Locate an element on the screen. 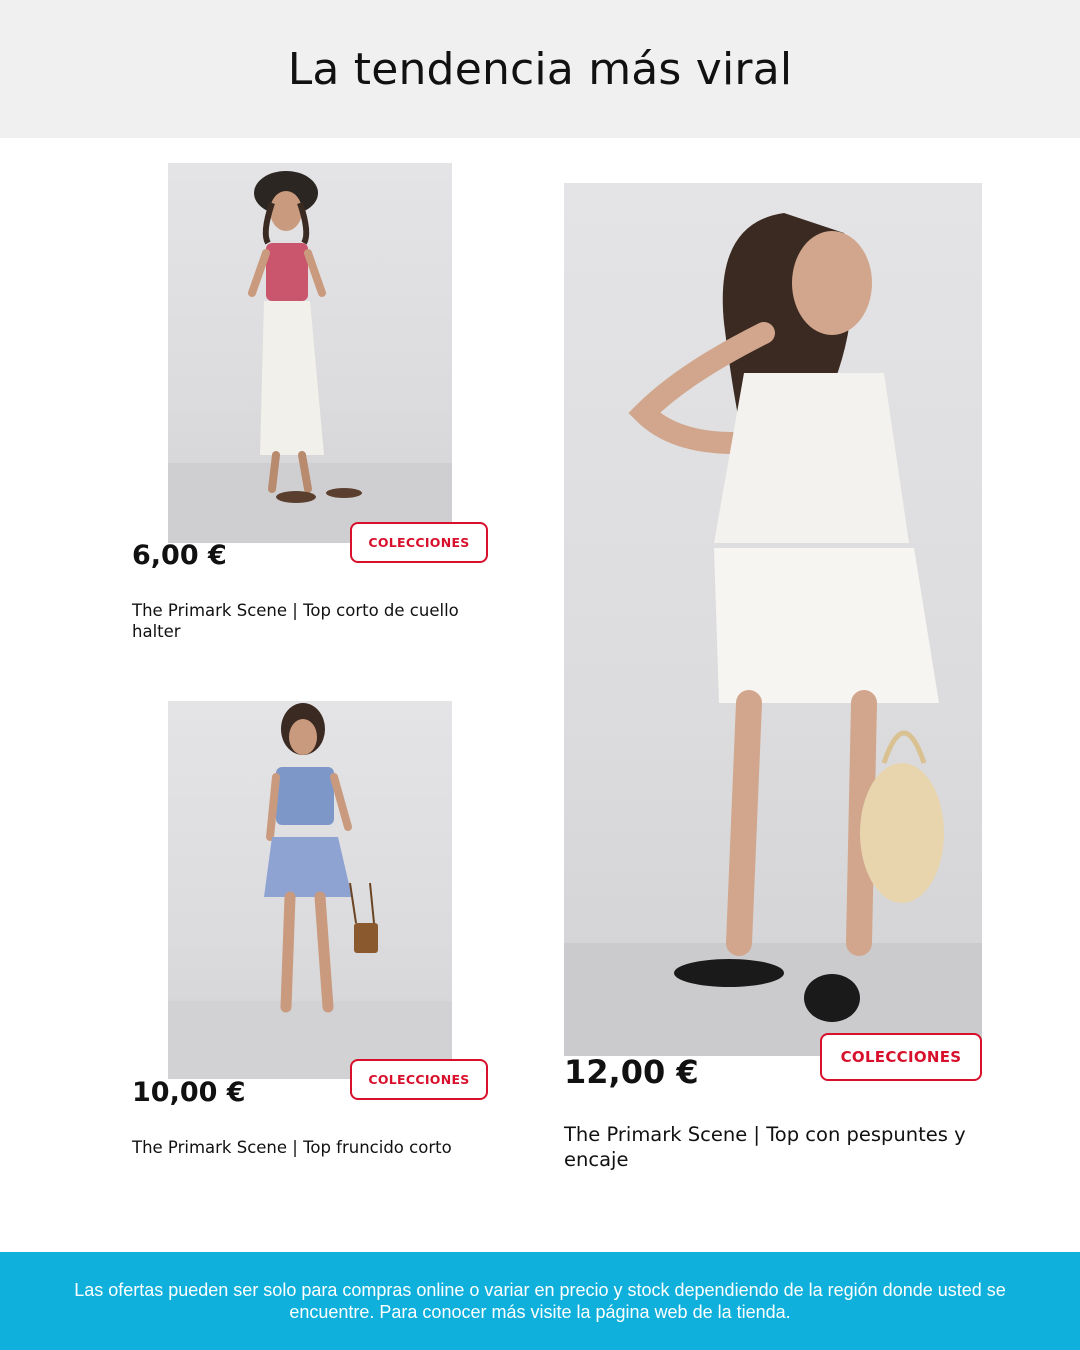  page-title: La tendencia más viral is located at coordinates (540, 69).